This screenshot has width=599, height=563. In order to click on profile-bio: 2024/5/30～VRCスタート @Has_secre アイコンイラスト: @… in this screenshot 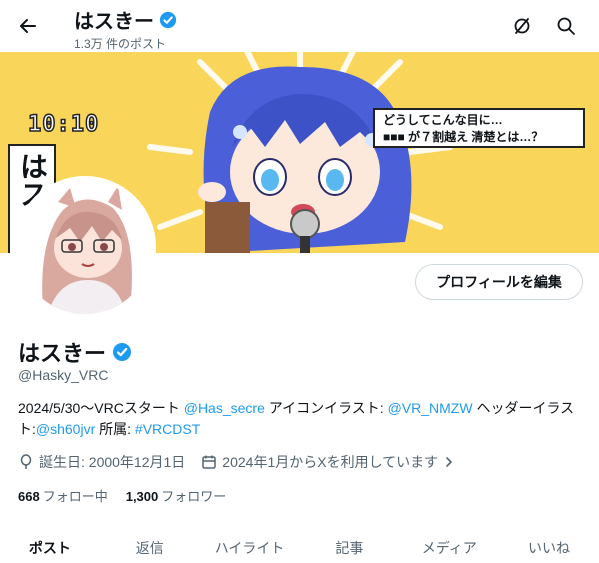, I will do `click(303, 419)`.